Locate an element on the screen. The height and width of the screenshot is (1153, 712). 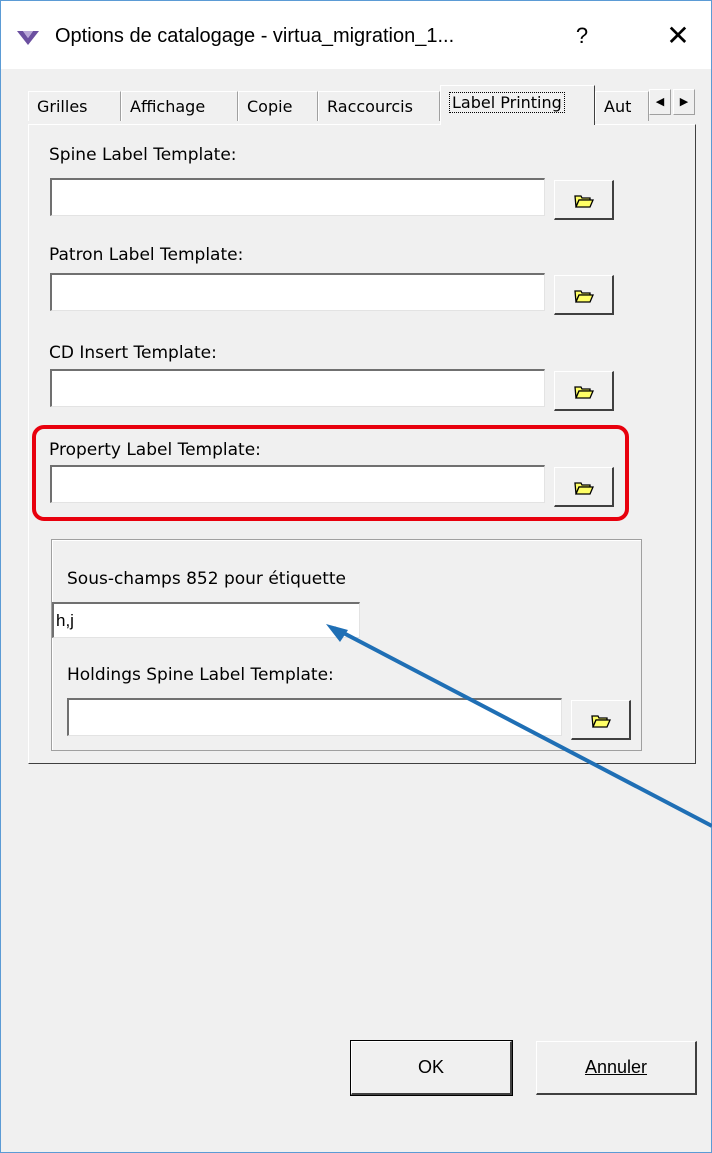
tab-raccourcis: Raccourcis is located at coordinates (379, 106).